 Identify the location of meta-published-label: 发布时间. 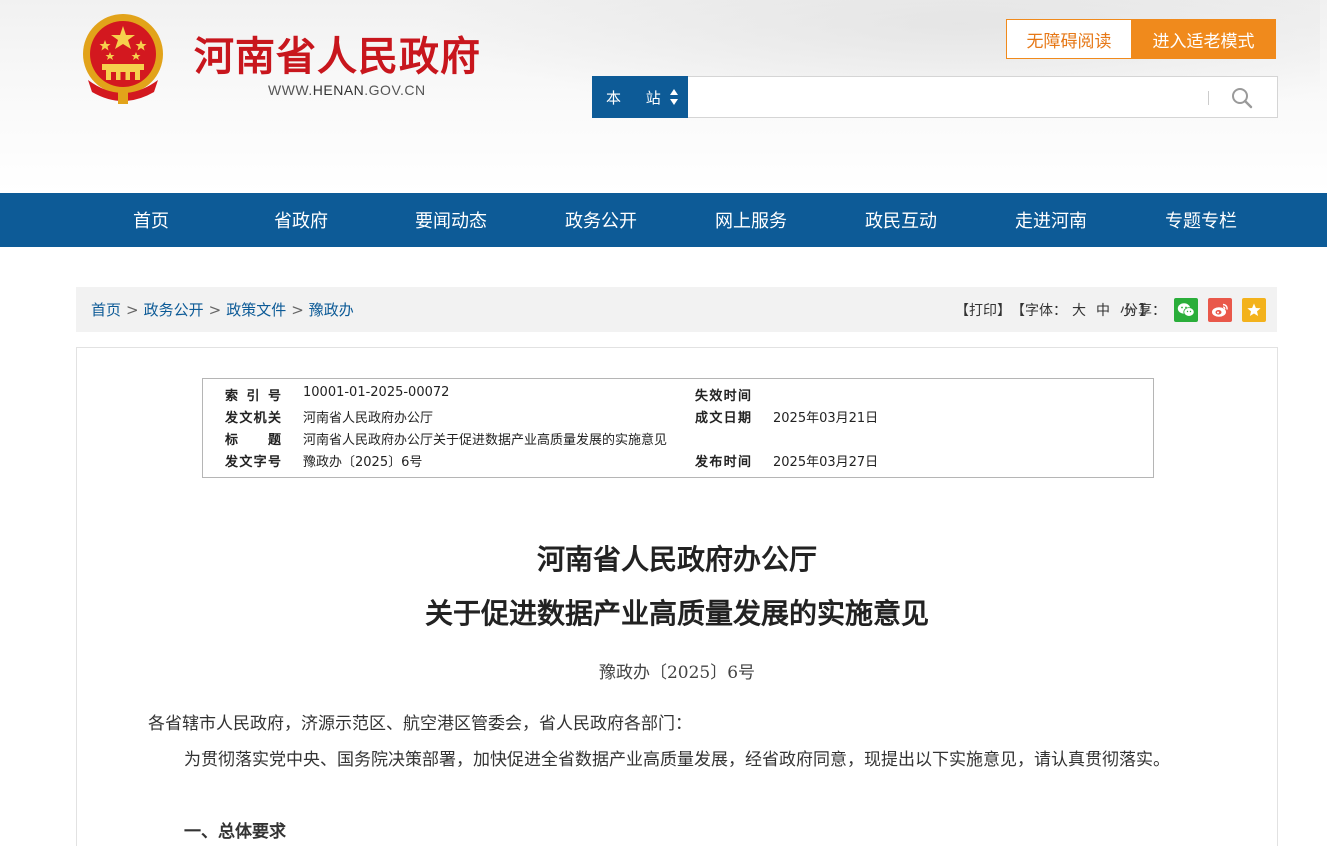
(723, 462).